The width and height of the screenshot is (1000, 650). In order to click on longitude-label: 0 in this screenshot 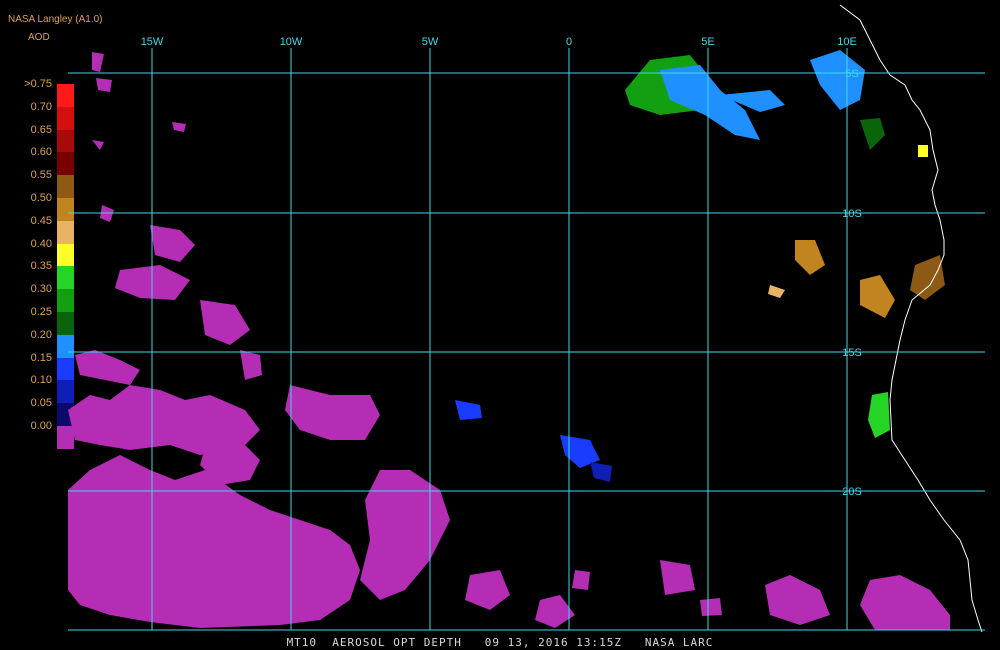, I will do `click(569, 42)`.